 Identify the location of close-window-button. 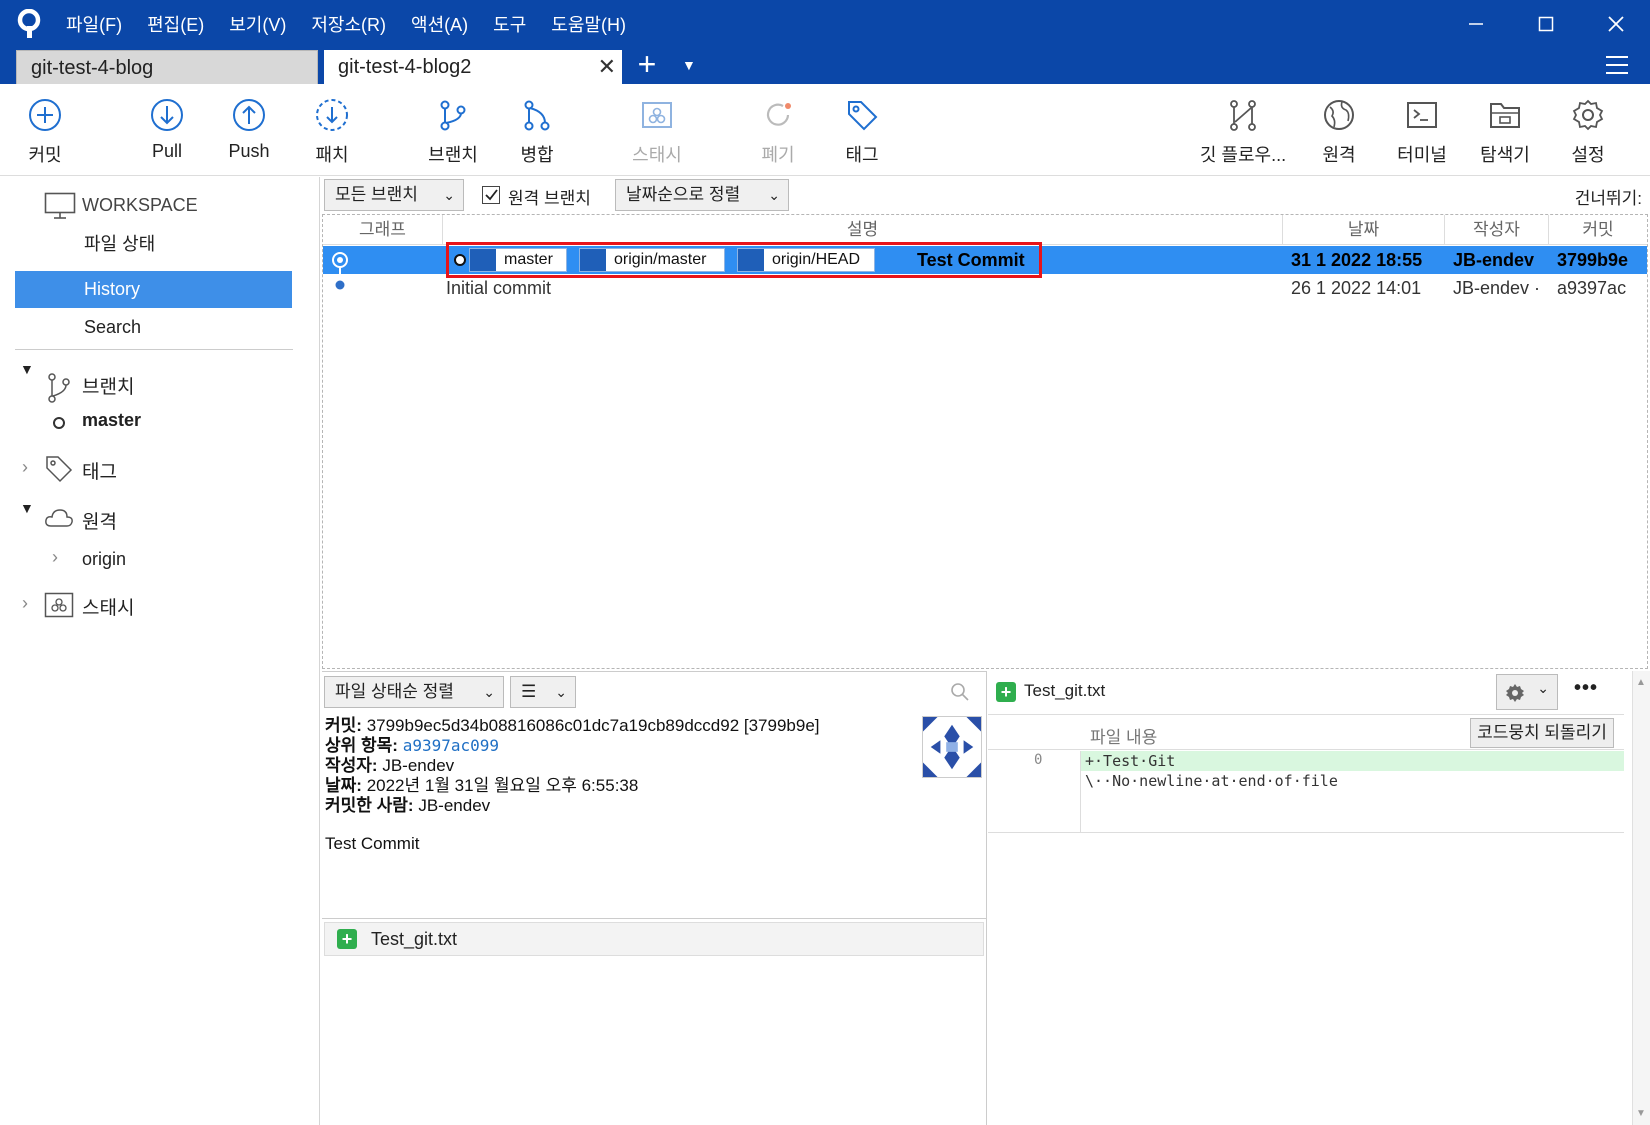
(1616, 24).